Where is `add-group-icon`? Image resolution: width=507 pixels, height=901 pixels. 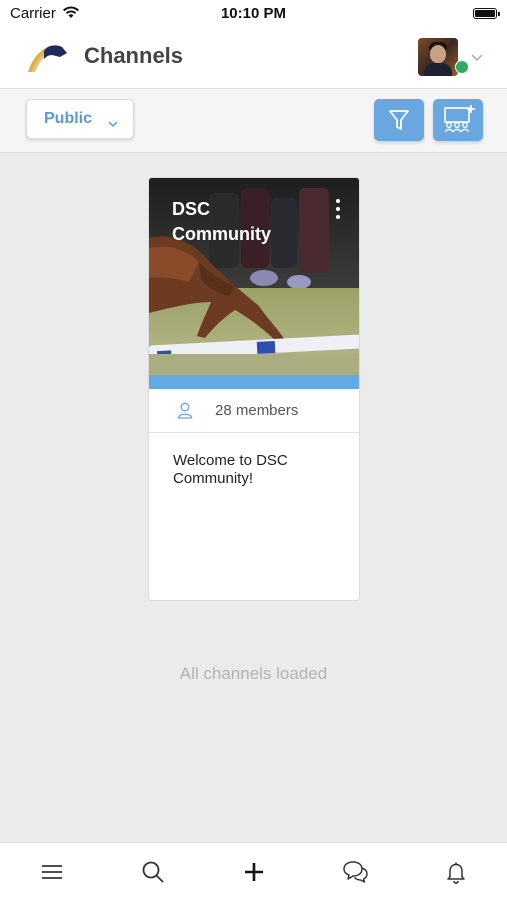 add-group-icon is located at coordinates (459, 119).